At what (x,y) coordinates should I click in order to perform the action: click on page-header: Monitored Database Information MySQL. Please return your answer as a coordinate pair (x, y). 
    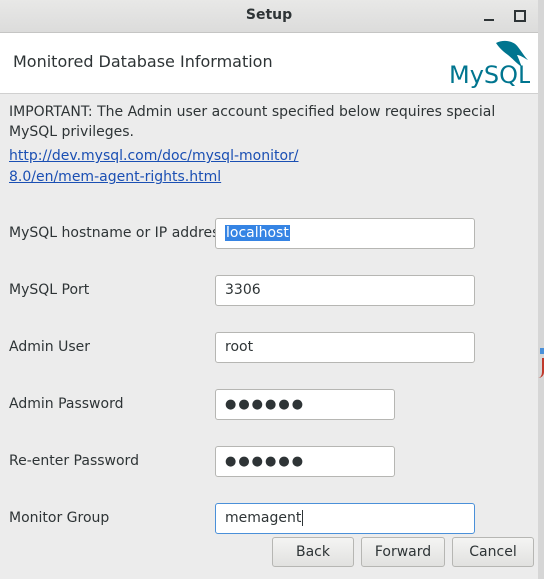
    Looking at the image, I should click on (269, 63).